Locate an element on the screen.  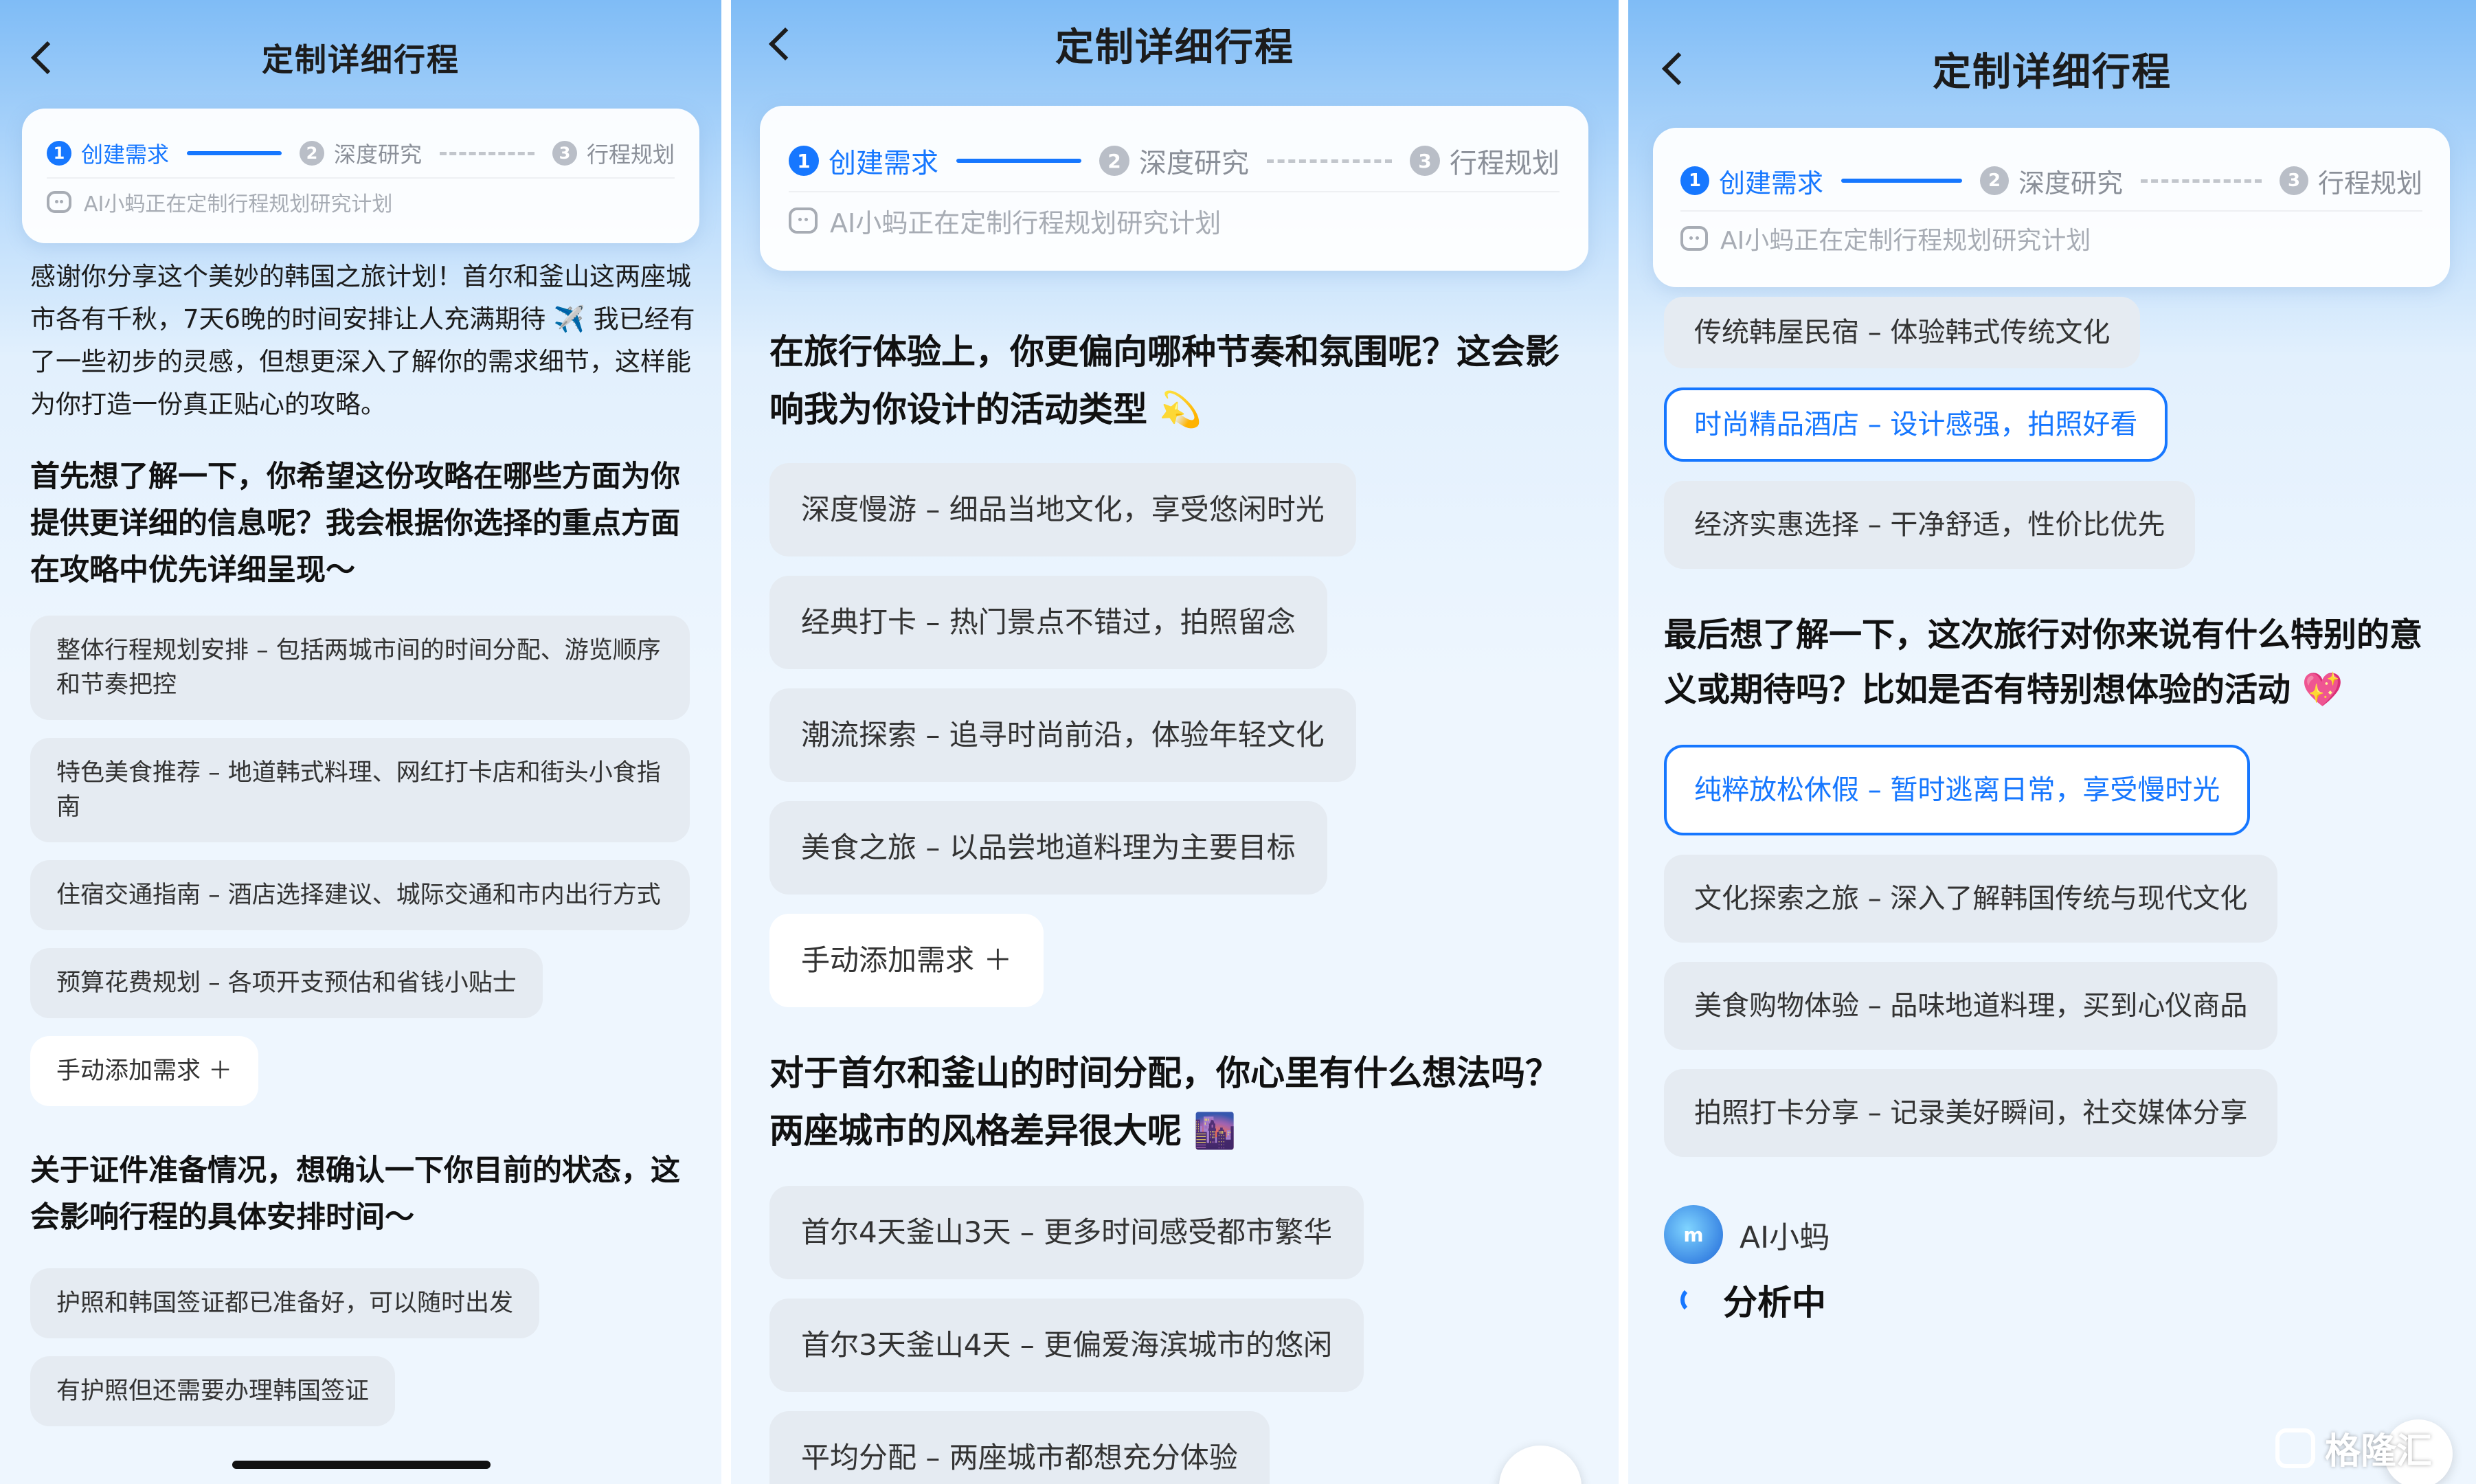
option-hanok: 传统韩屋民宿 – 体验韩式传统文化 is located at coordinates (1903, 332).